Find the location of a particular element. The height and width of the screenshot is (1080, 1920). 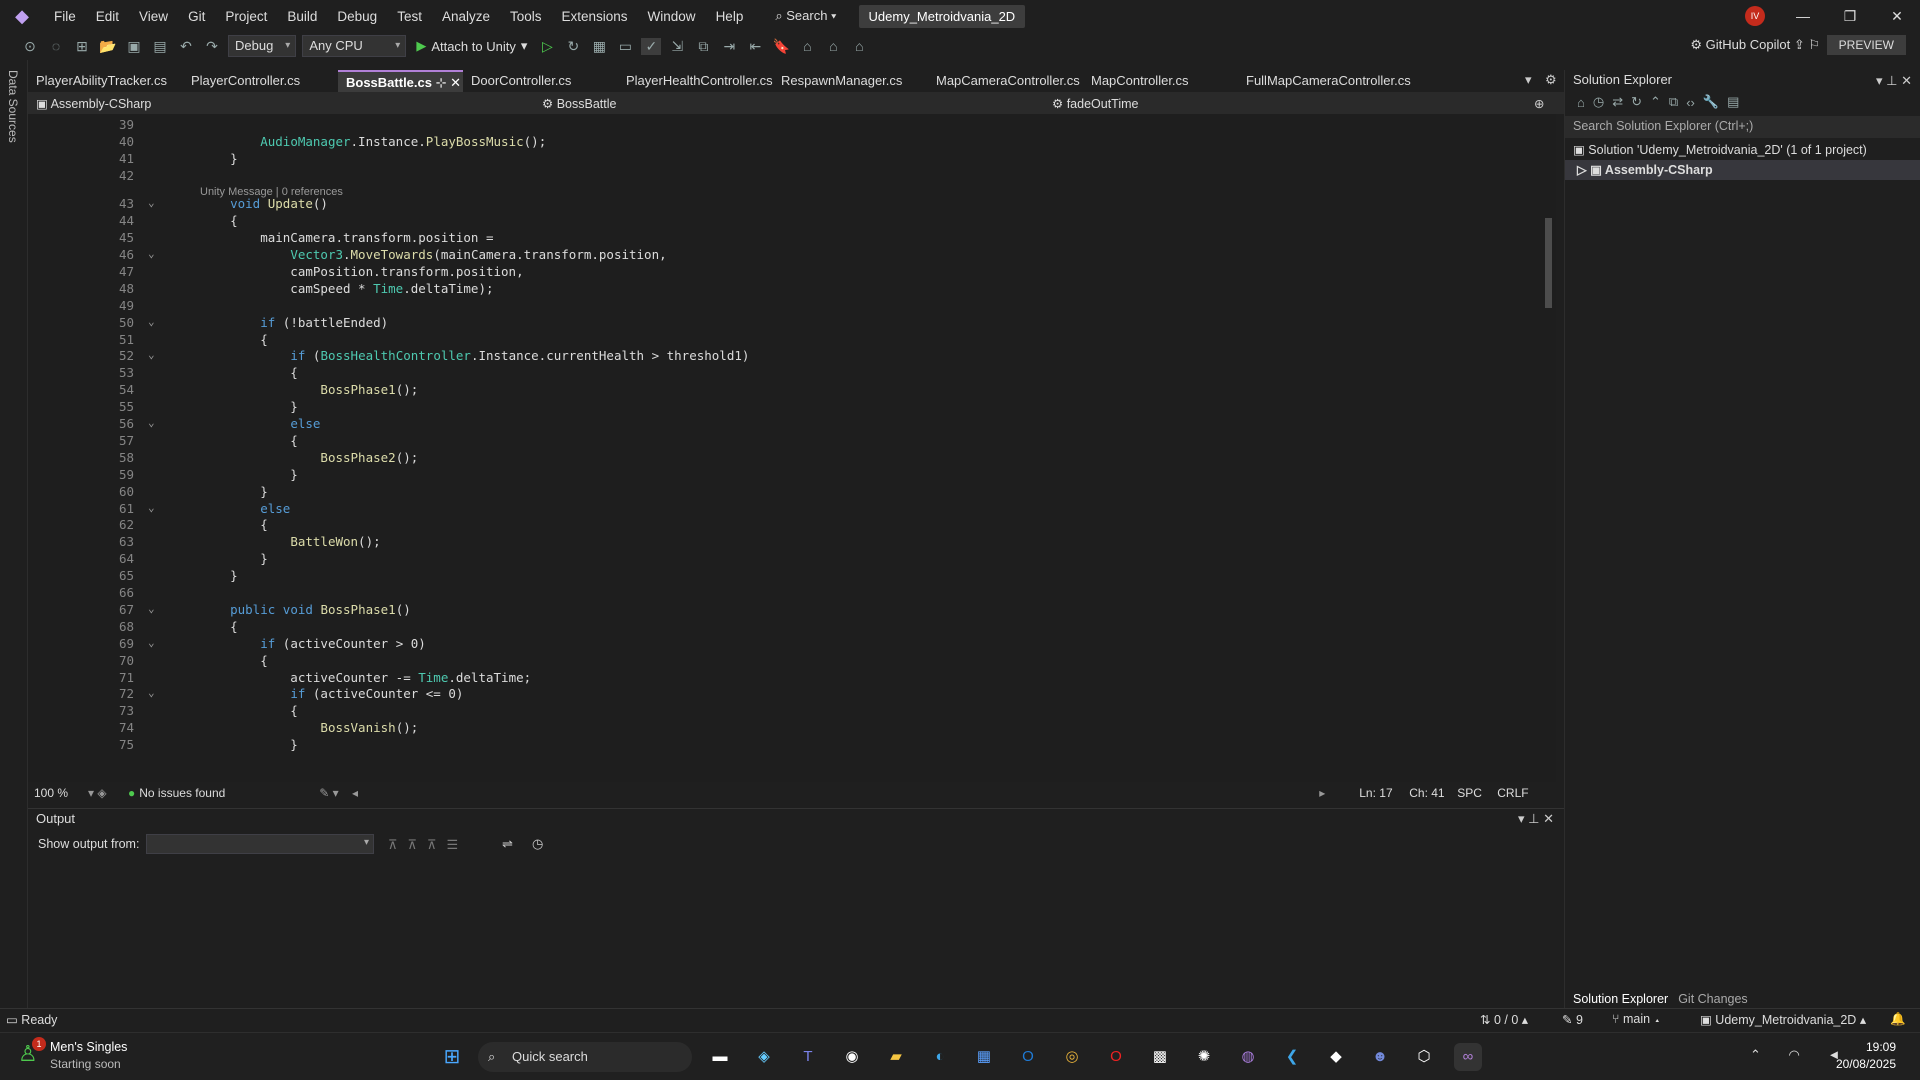

save-all-icon: ▤ is located at coordinates (160, 46).